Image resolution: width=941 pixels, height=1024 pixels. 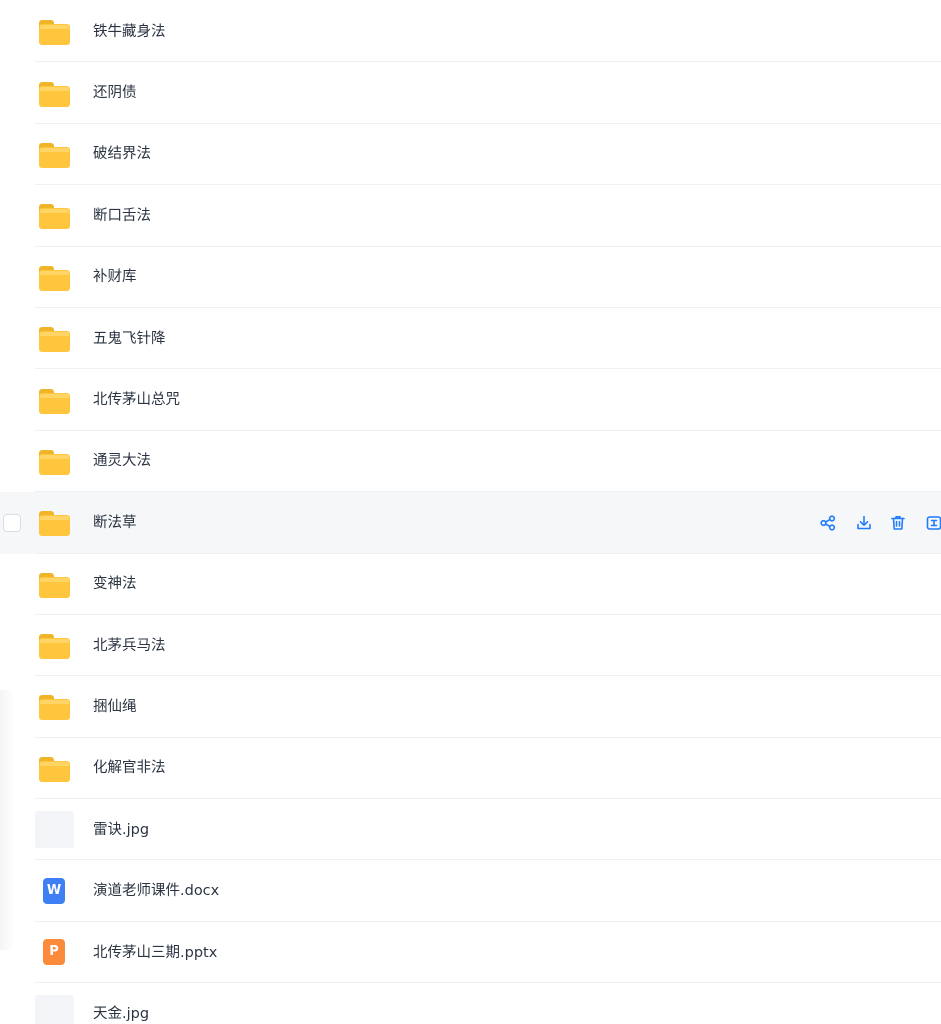 I want to click on share-icon, so click(x=828, y=523).